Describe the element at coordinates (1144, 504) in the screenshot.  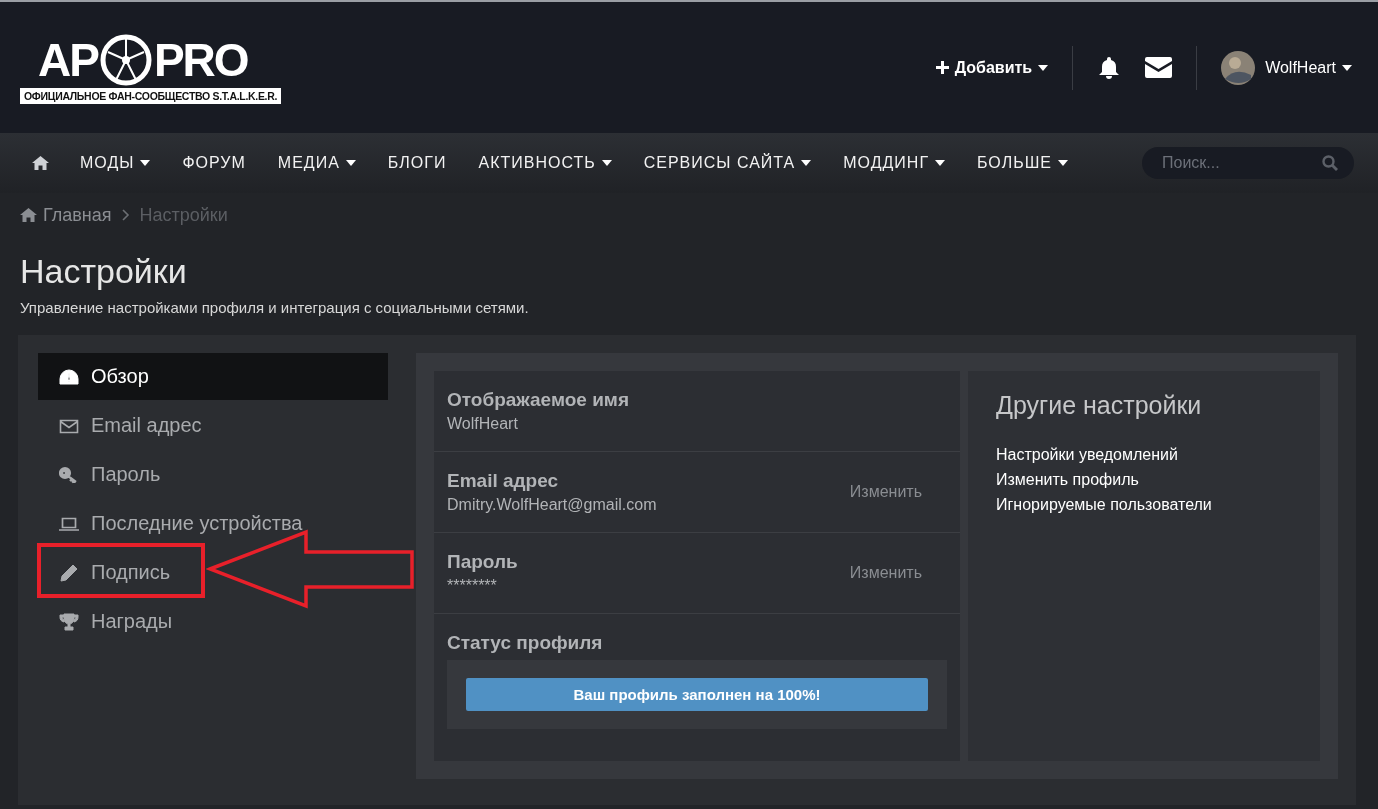
I see `settings-link: Игнорируемые пользователи` at that location.